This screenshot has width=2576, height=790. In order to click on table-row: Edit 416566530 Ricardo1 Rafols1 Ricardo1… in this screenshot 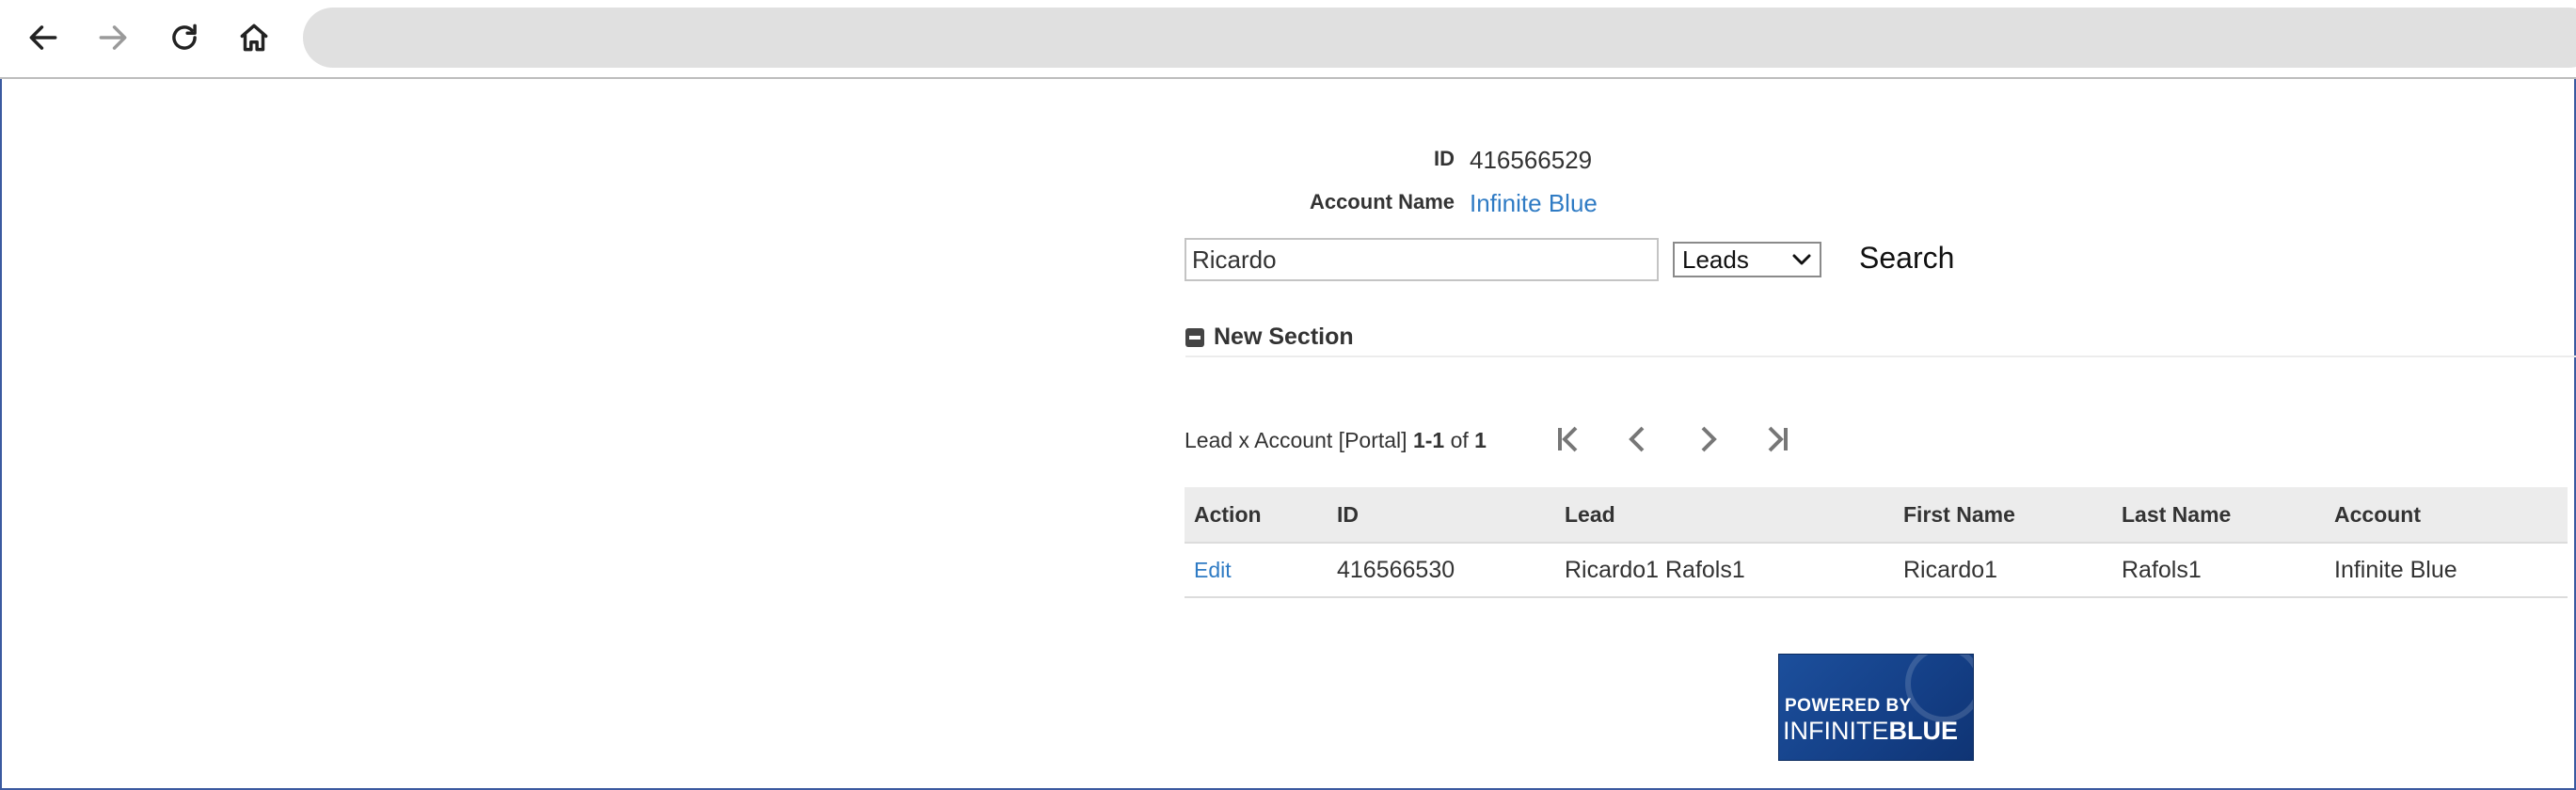, I will do `click(1877, 570)`.